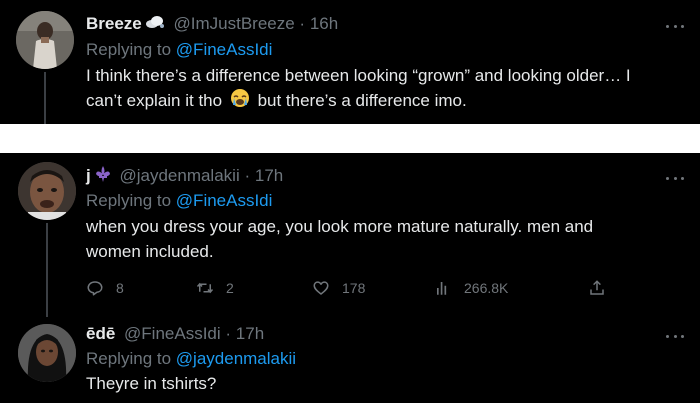  Describe the element at coordinates (114, 23) in the screenshot. I see `display-name: Breeze` at that location.